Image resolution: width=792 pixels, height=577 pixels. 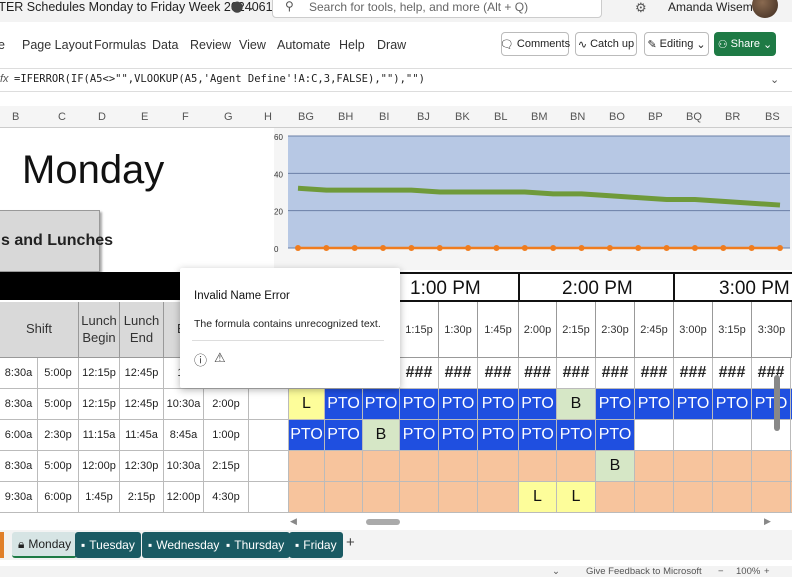 I want to click on tab-tuesday: ▪ Tuesday, so click(x=108, y=545).